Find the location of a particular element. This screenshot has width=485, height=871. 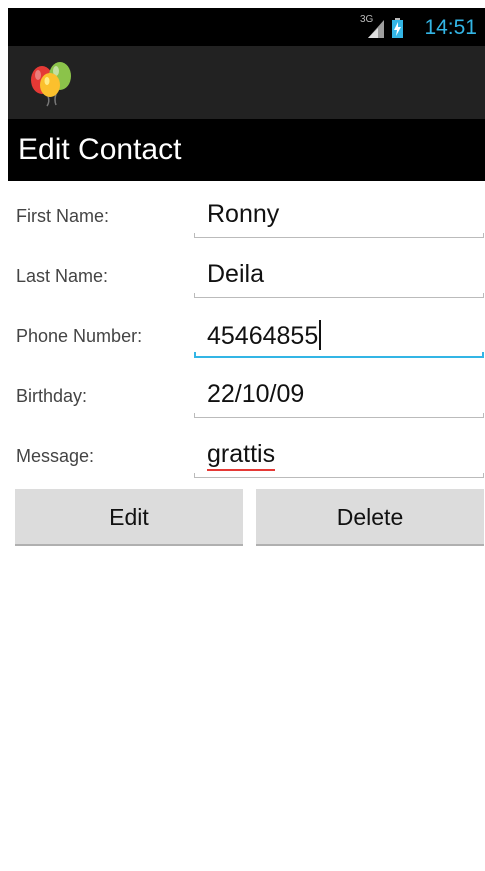

message-value: grattis is located at coordinates (241, 455).